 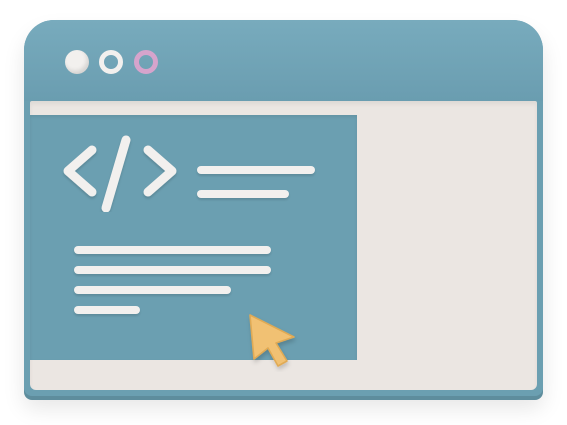 I want to click on code-brackets-icon, so click(x=120, y=173).